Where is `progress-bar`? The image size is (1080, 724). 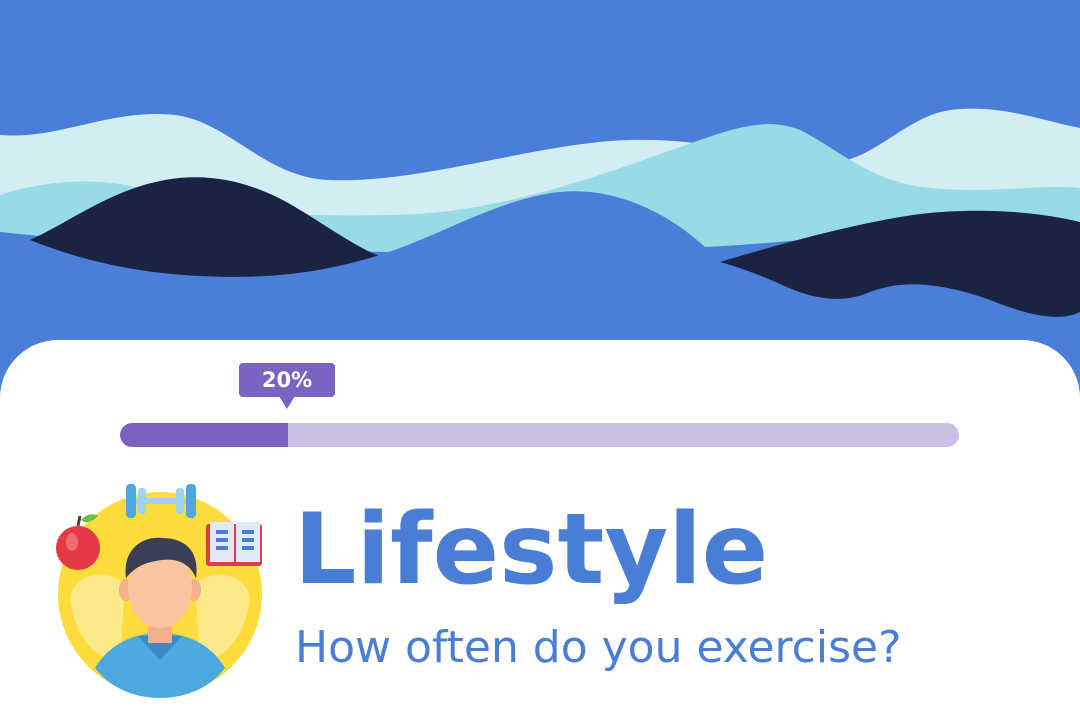 progress-bar is located at coordinates (539, 435).